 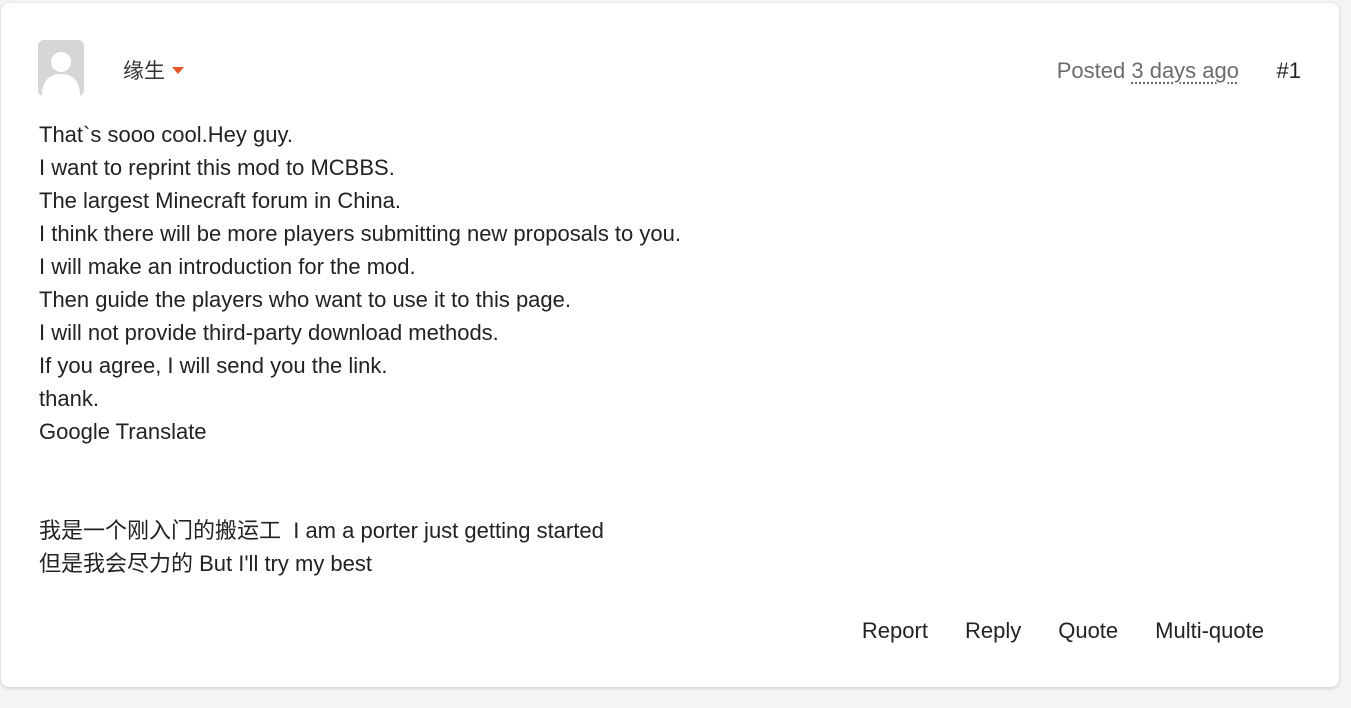 I want to click on post-line: 但是我会尽力的 But I'll try my best, so click(x=206, y=563).